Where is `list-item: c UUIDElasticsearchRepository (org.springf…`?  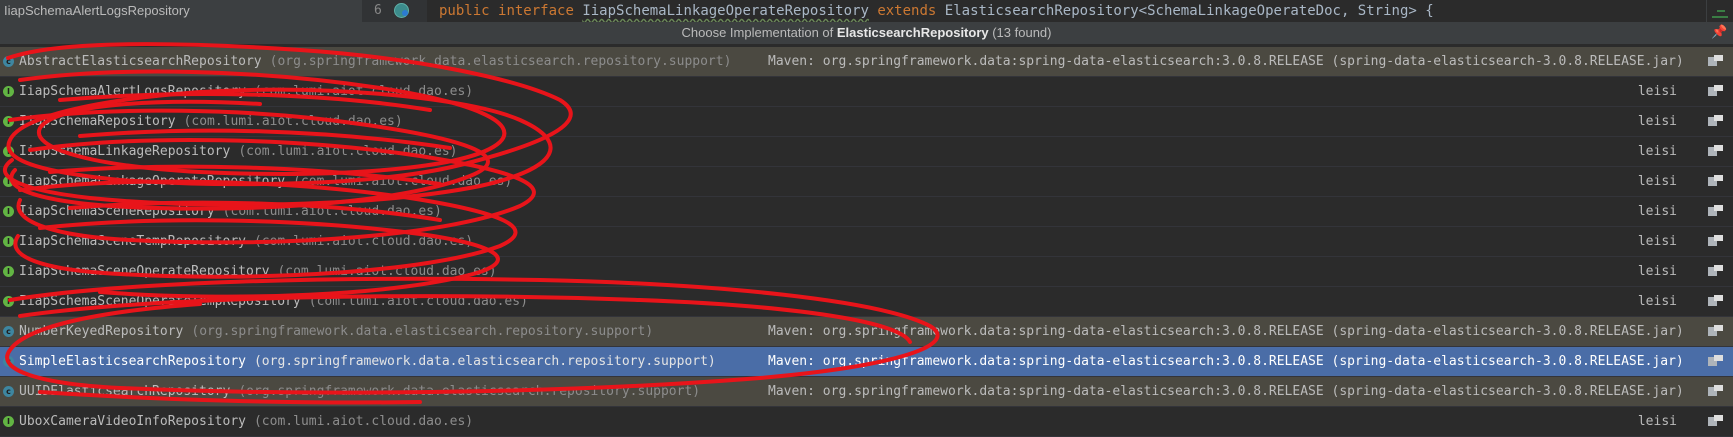
list-item: c UUIDElasticsearchRepository (org.springf… is located at coordinates (866, 392).